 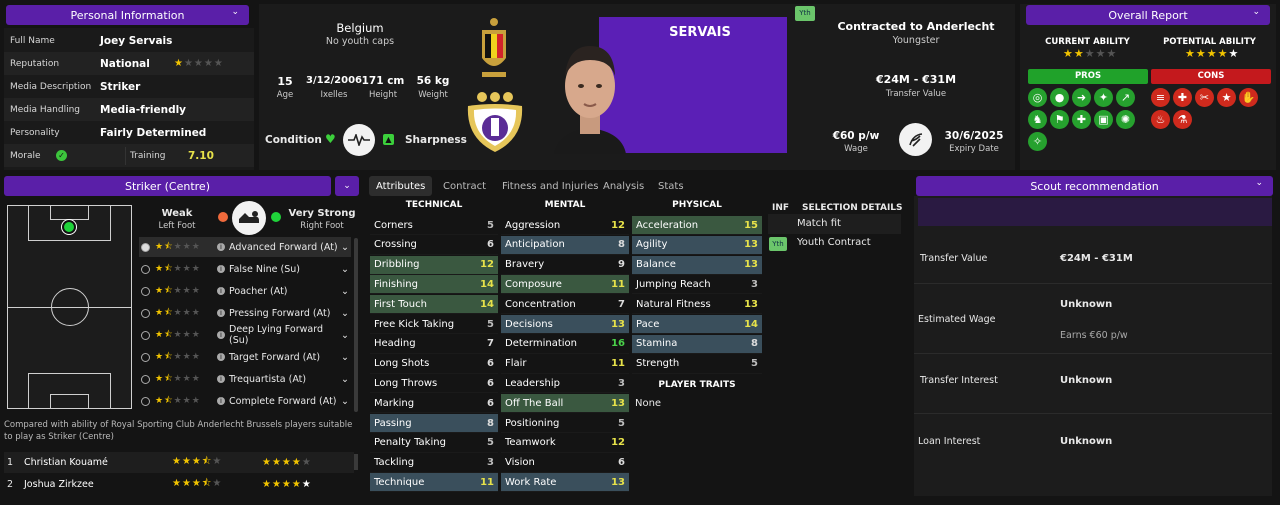 I want to click on compare-scrollbar, so click(x=356, y=462).